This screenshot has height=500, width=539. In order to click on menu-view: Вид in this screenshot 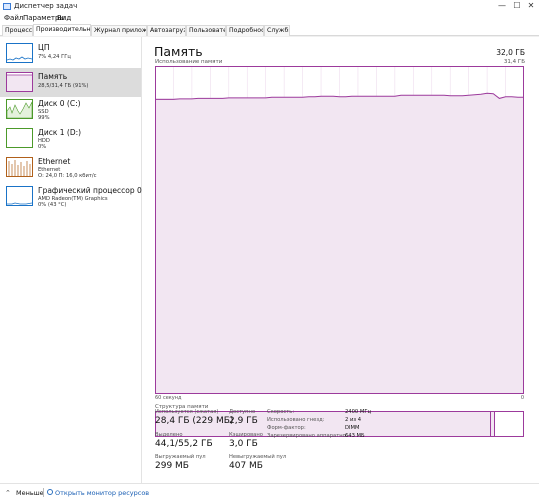, I will do `click(64, 18)`.